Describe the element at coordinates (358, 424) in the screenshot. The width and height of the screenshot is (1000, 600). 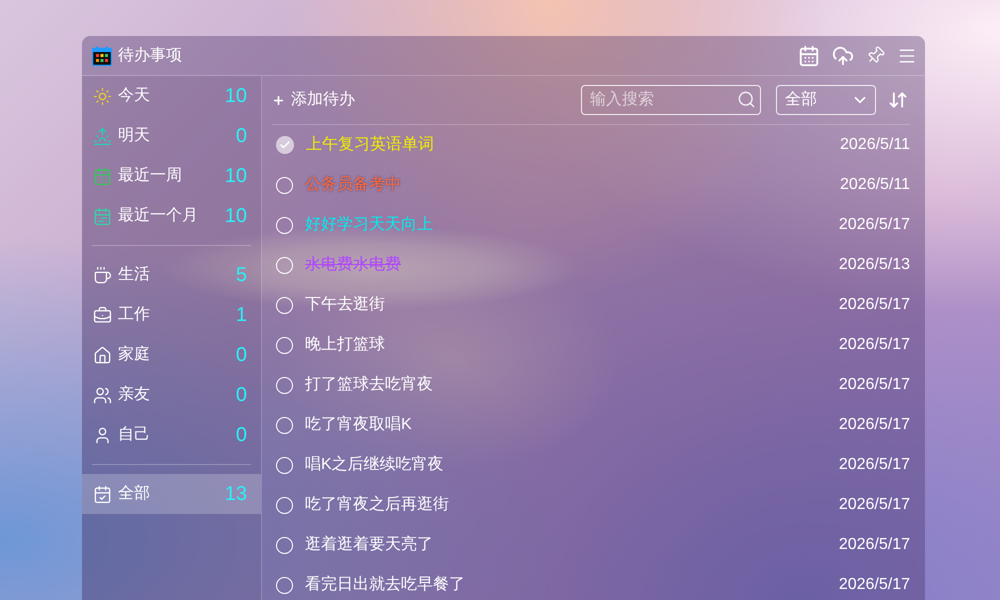
I see `todo-title: 吃了宵夜取唱K` at that location.